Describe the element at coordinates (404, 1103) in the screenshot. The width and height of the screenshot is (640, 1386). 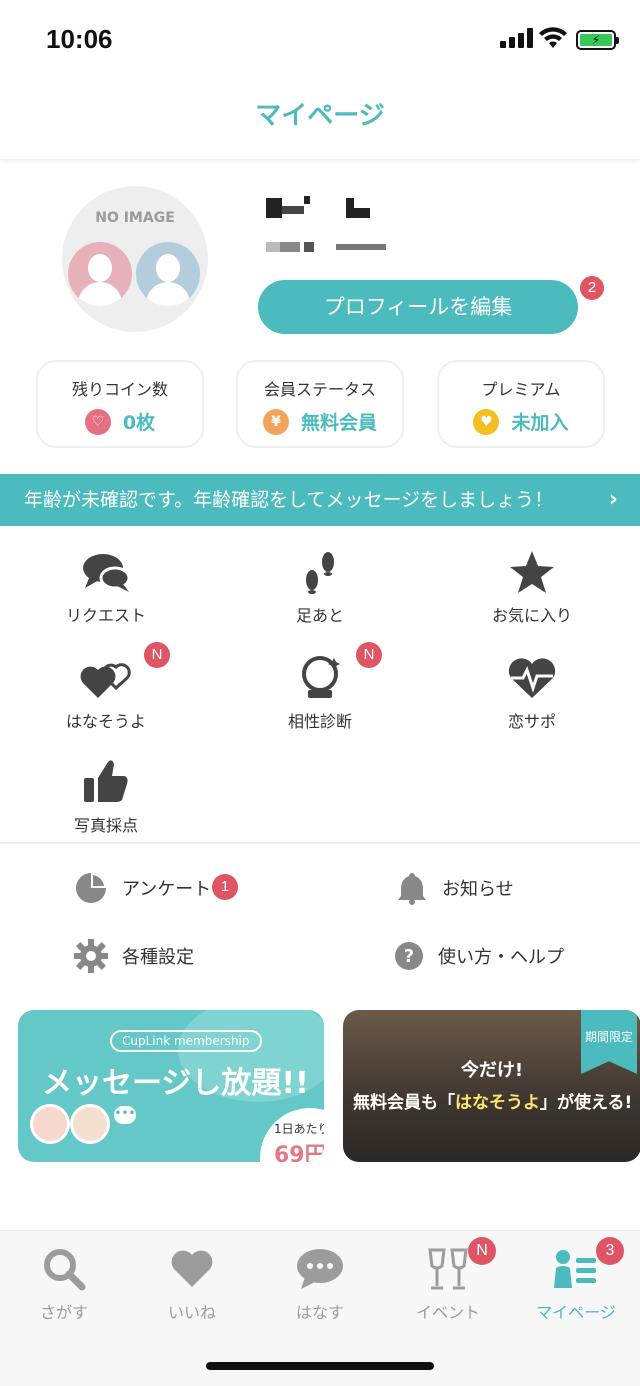
I see `limited-line2-a: 無料会員も「` at that location.